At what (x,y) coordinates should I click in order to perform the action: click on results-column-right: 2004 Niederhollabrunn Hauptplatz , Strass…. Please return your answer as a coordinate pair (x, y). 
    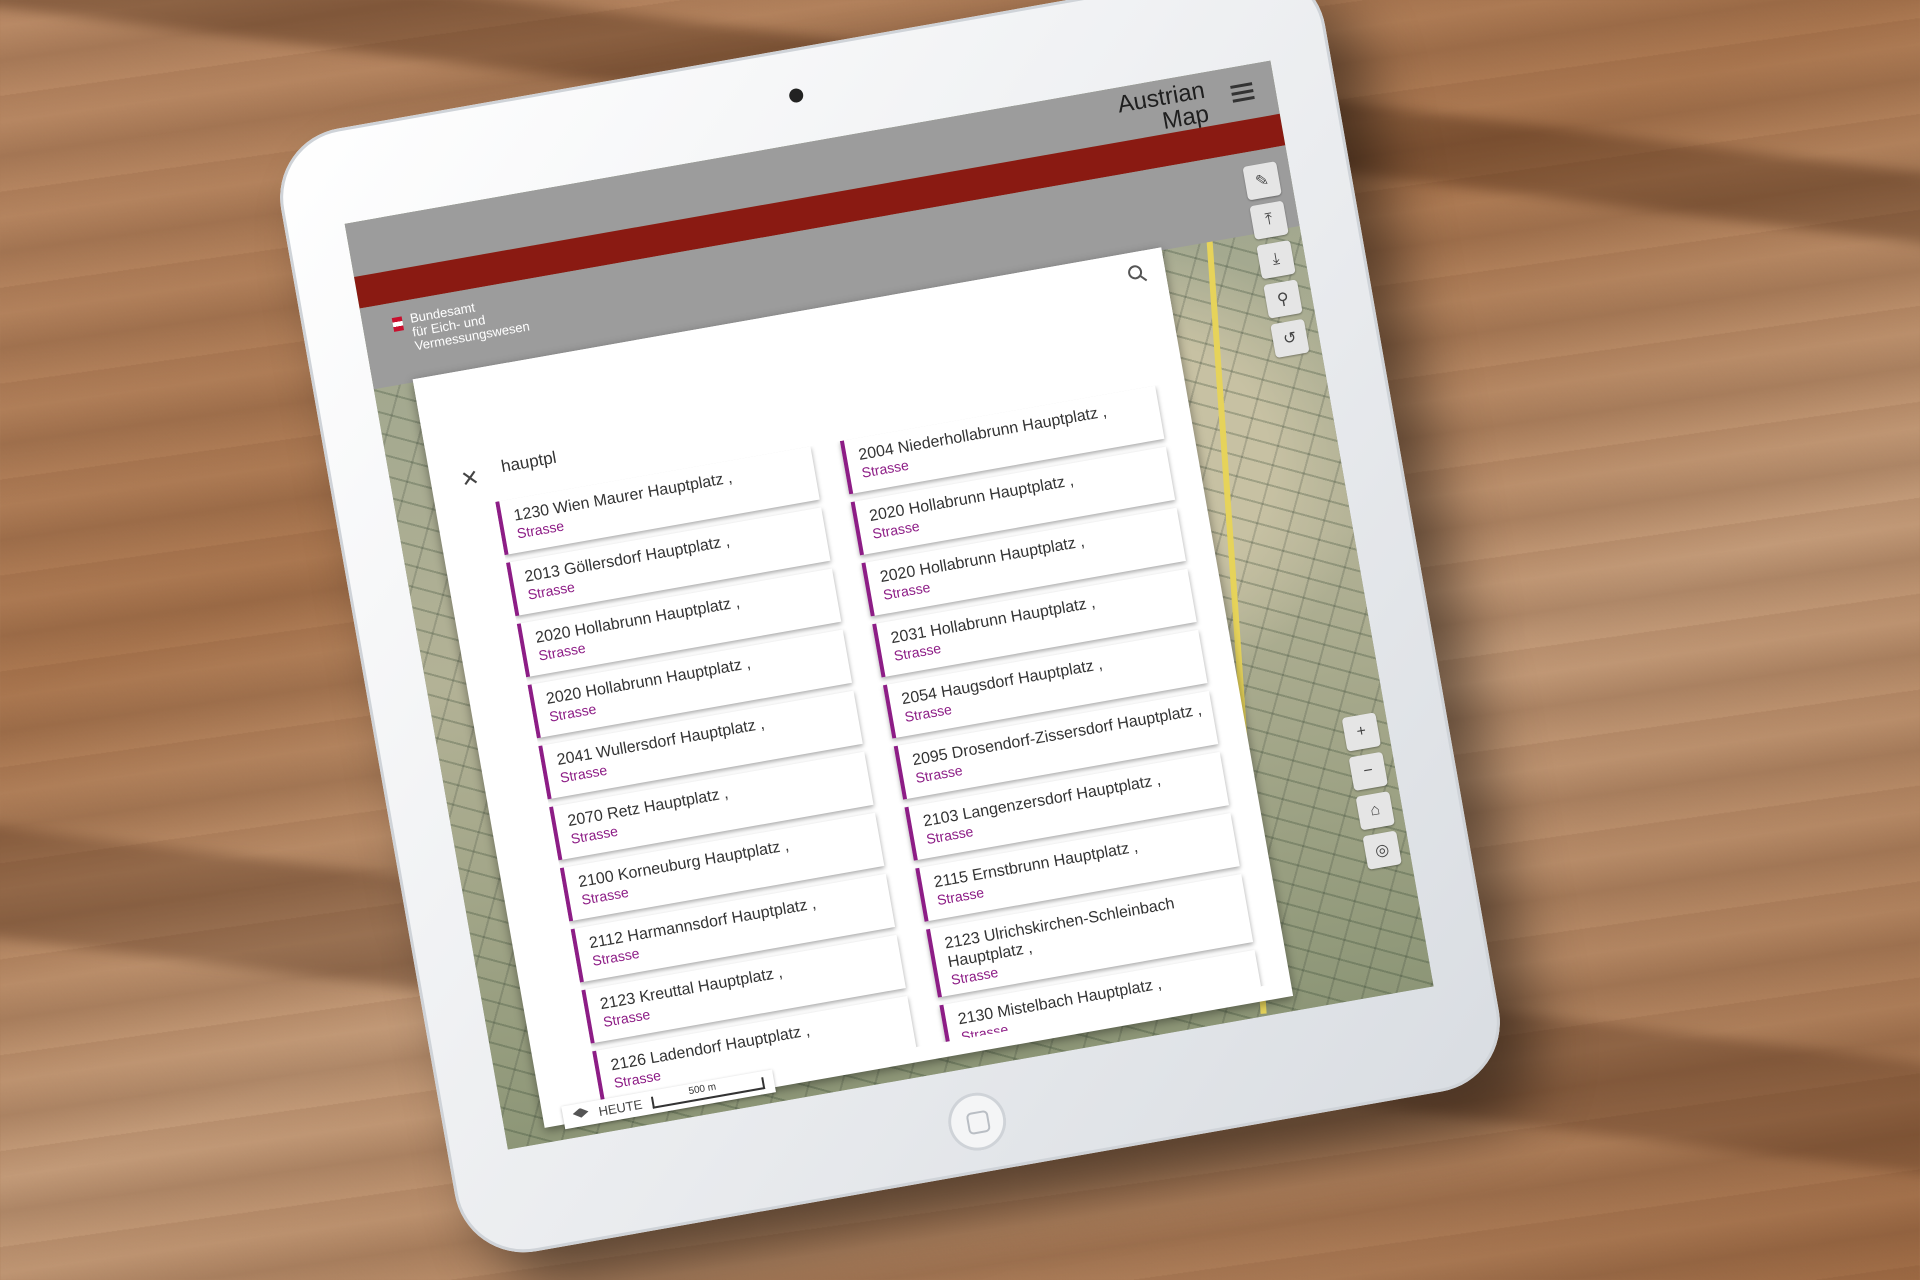
    Looking at the image, I should click on (1052, 726).